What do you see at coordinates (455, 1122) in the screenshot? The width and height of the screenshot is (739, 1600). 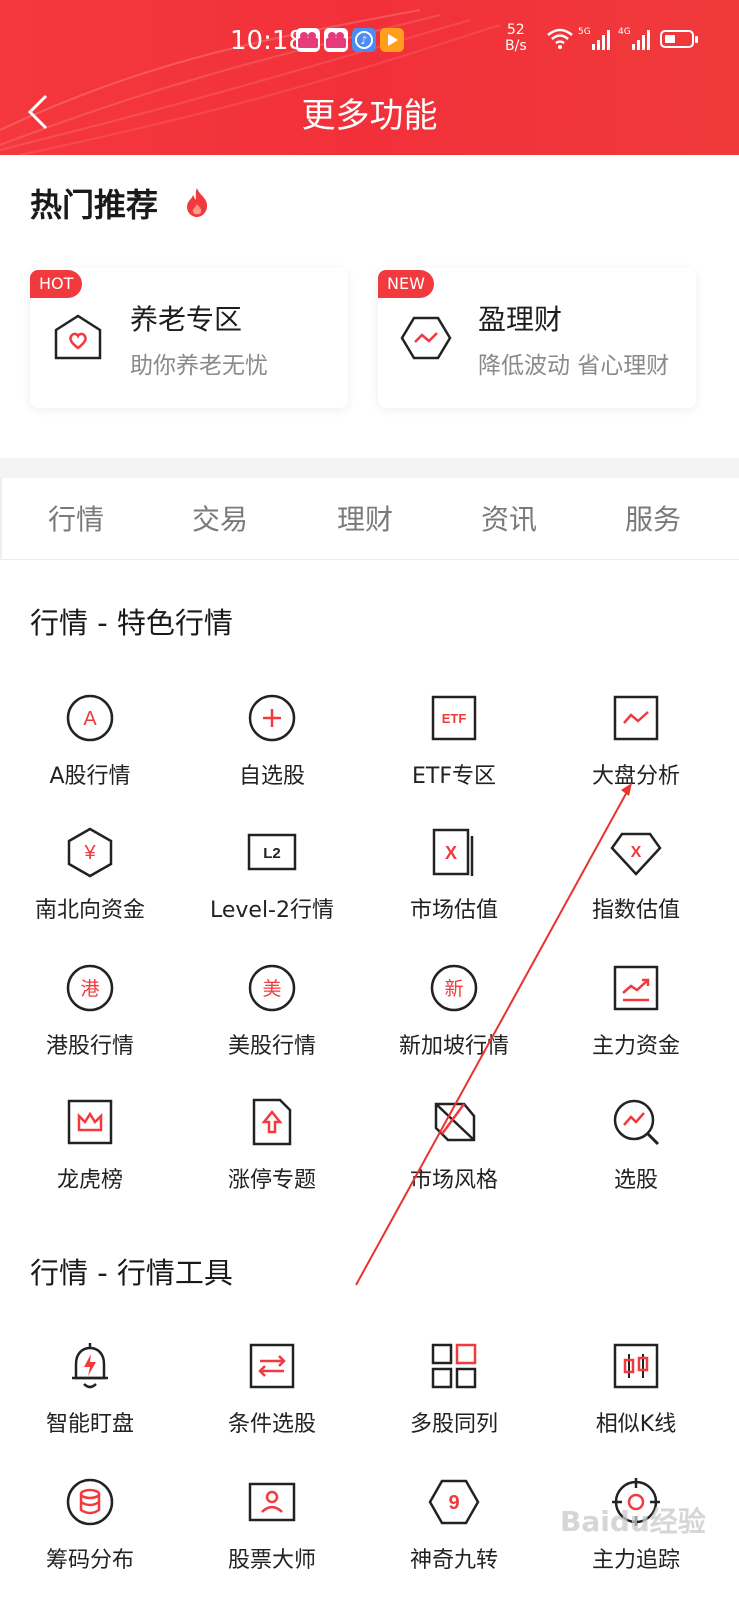 I see `market-style-icon` at bounding box center [455, 1122].